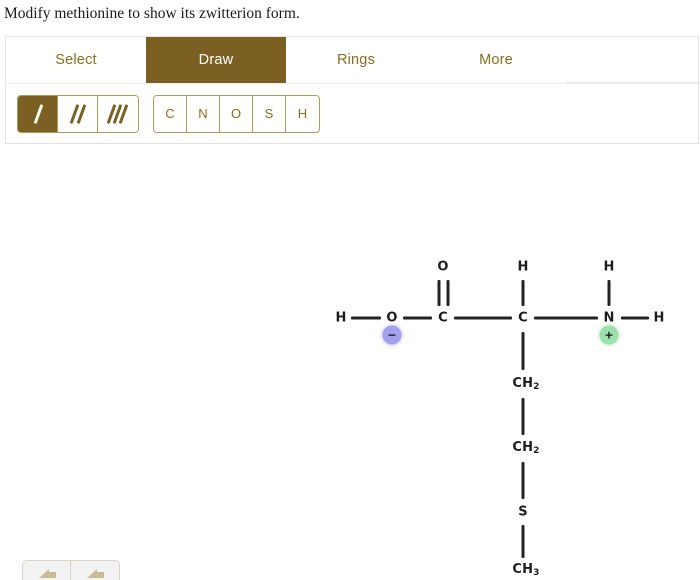 This screenshot has height=580, width=700. I want to click on element-button-oxygen: O, so click(236, 113).